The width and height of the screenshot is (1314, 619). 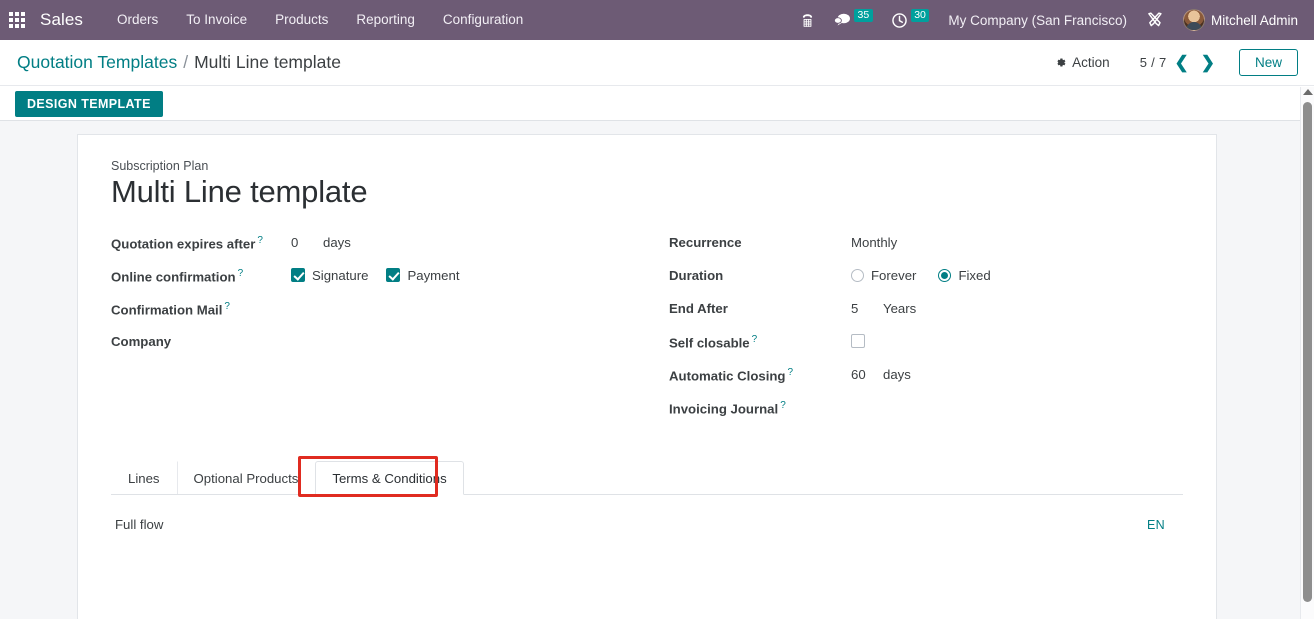 What do you see at coordinates (1238, 20) in the screenshot?
I see `user-menu-button: Mitchell Admin` at bounding box center [1238, 20].